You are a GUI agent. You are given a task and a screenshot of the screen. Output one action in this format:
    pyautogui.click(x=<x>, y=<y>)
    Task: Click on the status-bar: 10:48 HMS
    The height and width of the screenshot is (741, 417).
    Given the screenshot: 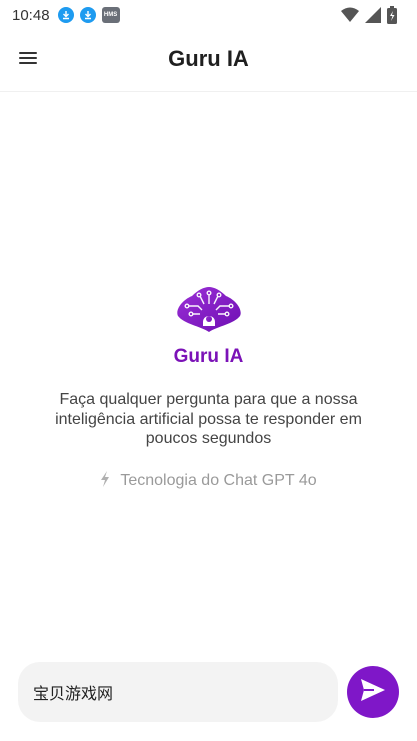 What is the action you would take?
    pyautogui.click(x=208, y=15)
    